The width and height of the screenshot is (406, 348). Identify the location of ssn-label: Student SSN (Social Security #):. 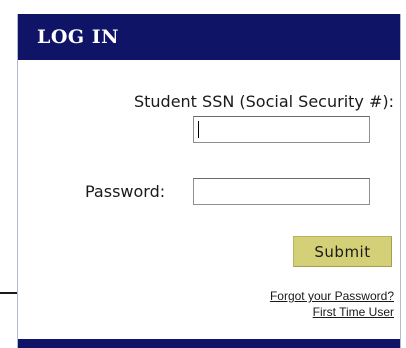
(263, 101).